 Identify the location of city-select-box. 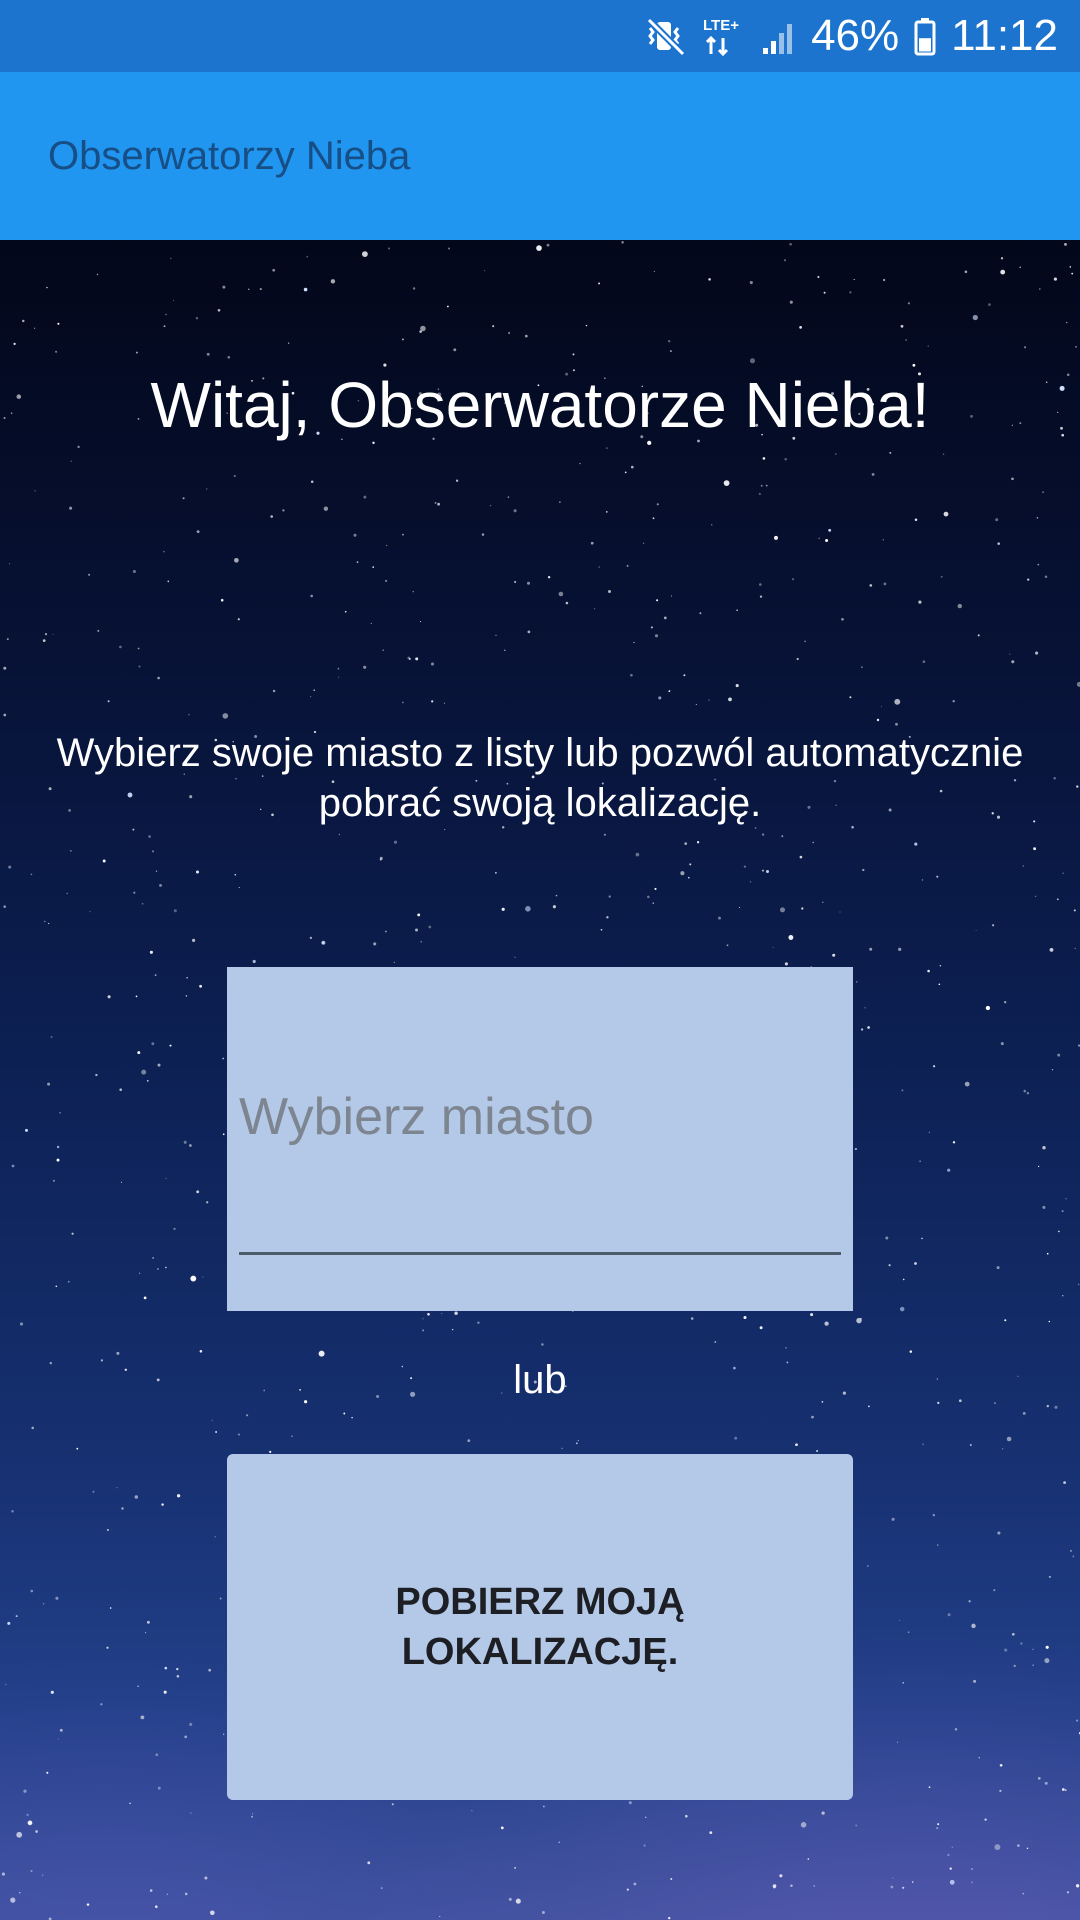
(540, 1139).